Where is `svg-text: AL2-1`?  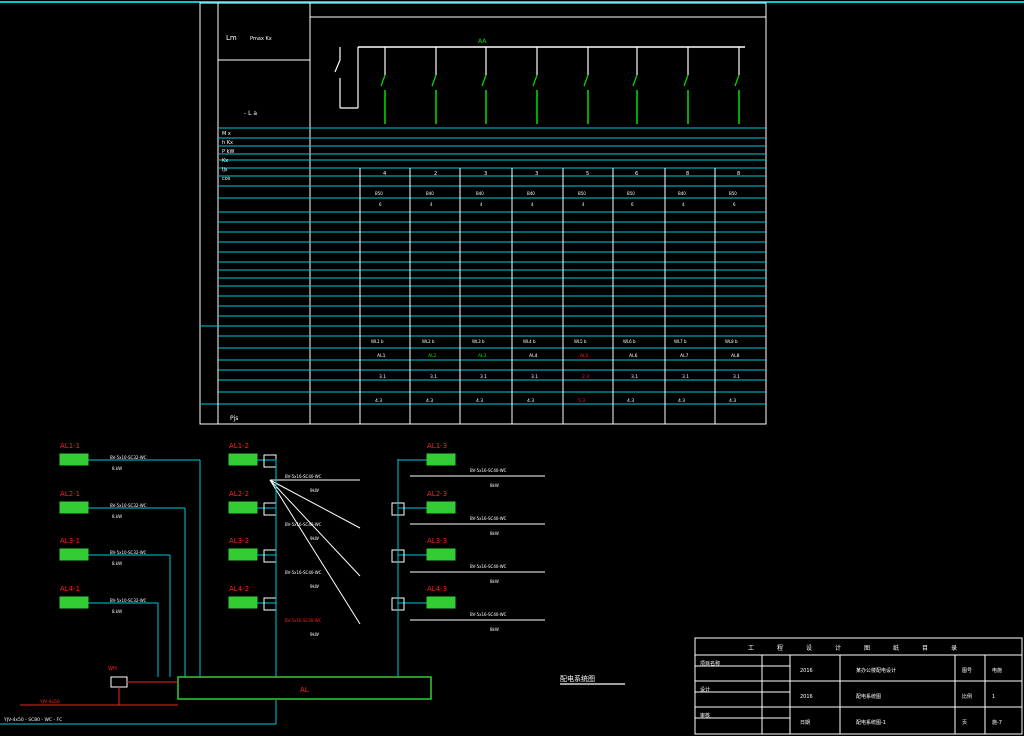
svg-text: AL2-1 is located at coordinates (70, 494).